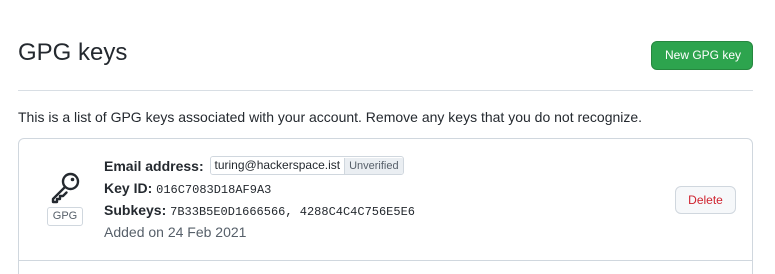  I want to click on header-divider, so click(385, 90).